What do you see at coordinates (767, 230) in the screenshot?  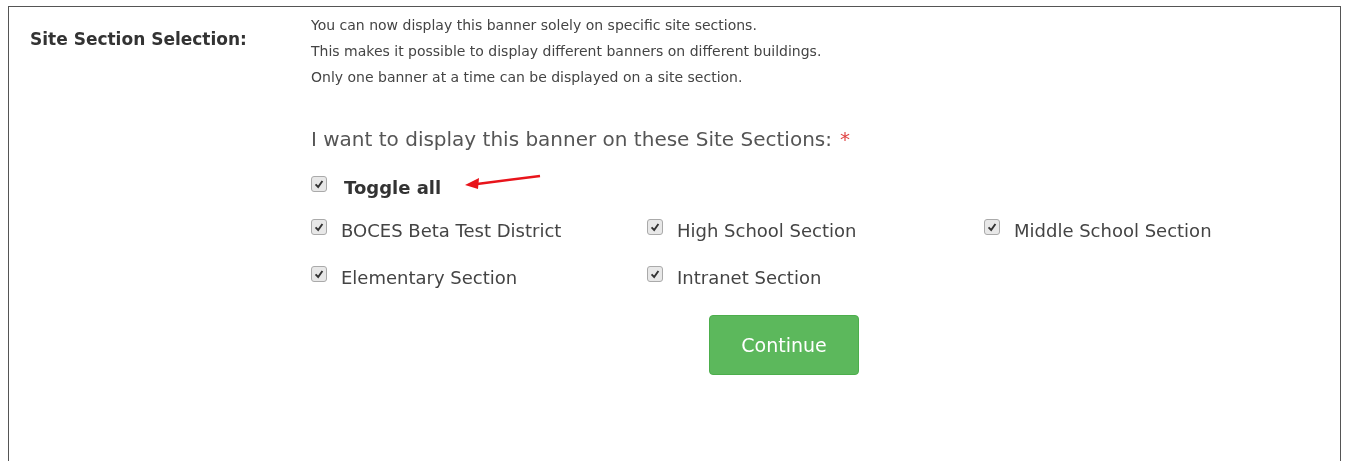 I see `checkbox-label: High School Section` at bounding box center [767, 230].